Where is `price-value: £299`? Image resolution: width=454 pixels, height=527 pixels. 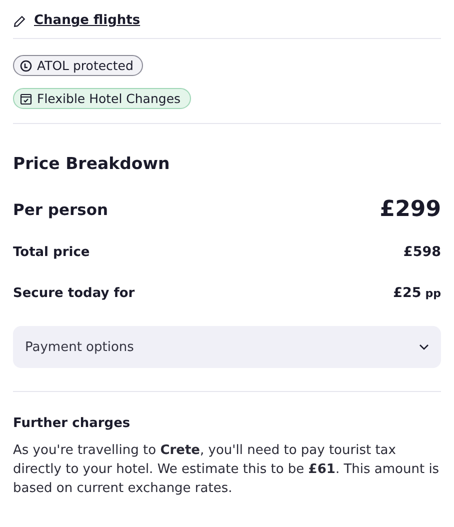
price-value: £299 is located at coordinates (410, 209).